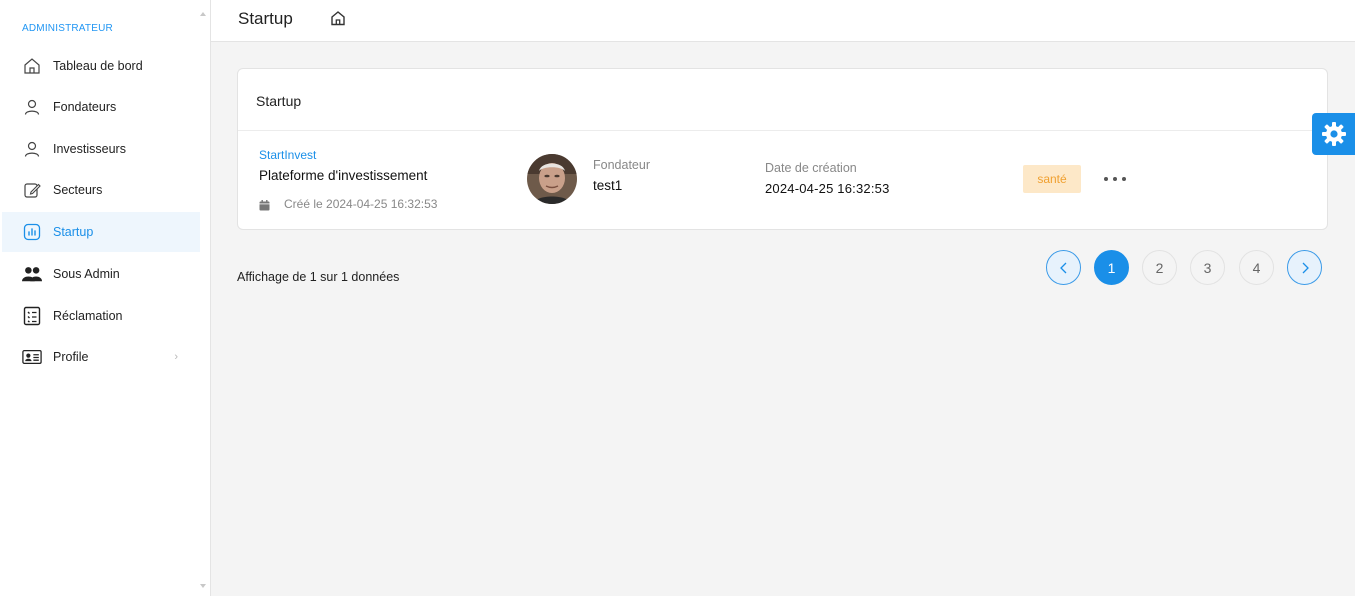  Describe the element at coordinates (811, 168) in the screenshot. I see `creation-date-label: Date de création` at that location.